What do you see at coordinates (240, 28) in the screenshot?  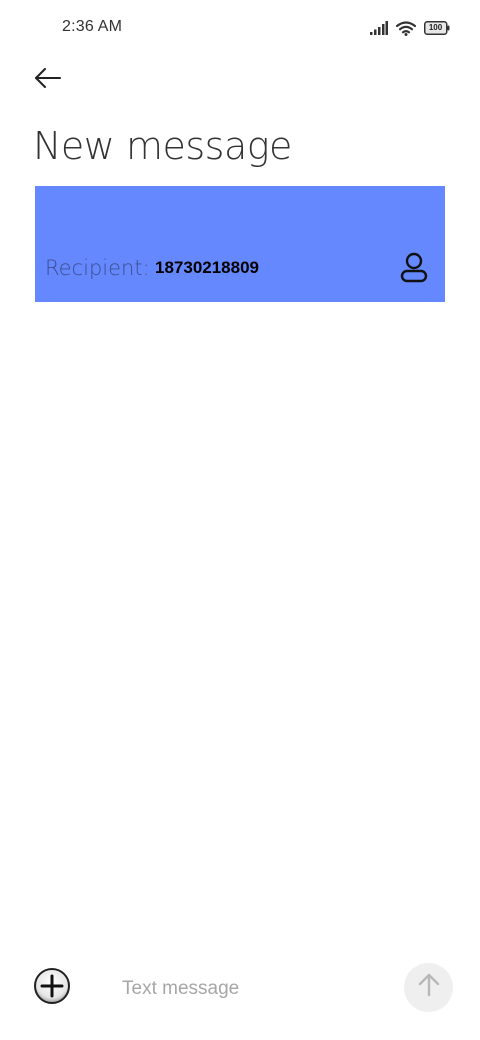 I see `status-bar: 2:36 AM 100` at bounding box center [240, 28].